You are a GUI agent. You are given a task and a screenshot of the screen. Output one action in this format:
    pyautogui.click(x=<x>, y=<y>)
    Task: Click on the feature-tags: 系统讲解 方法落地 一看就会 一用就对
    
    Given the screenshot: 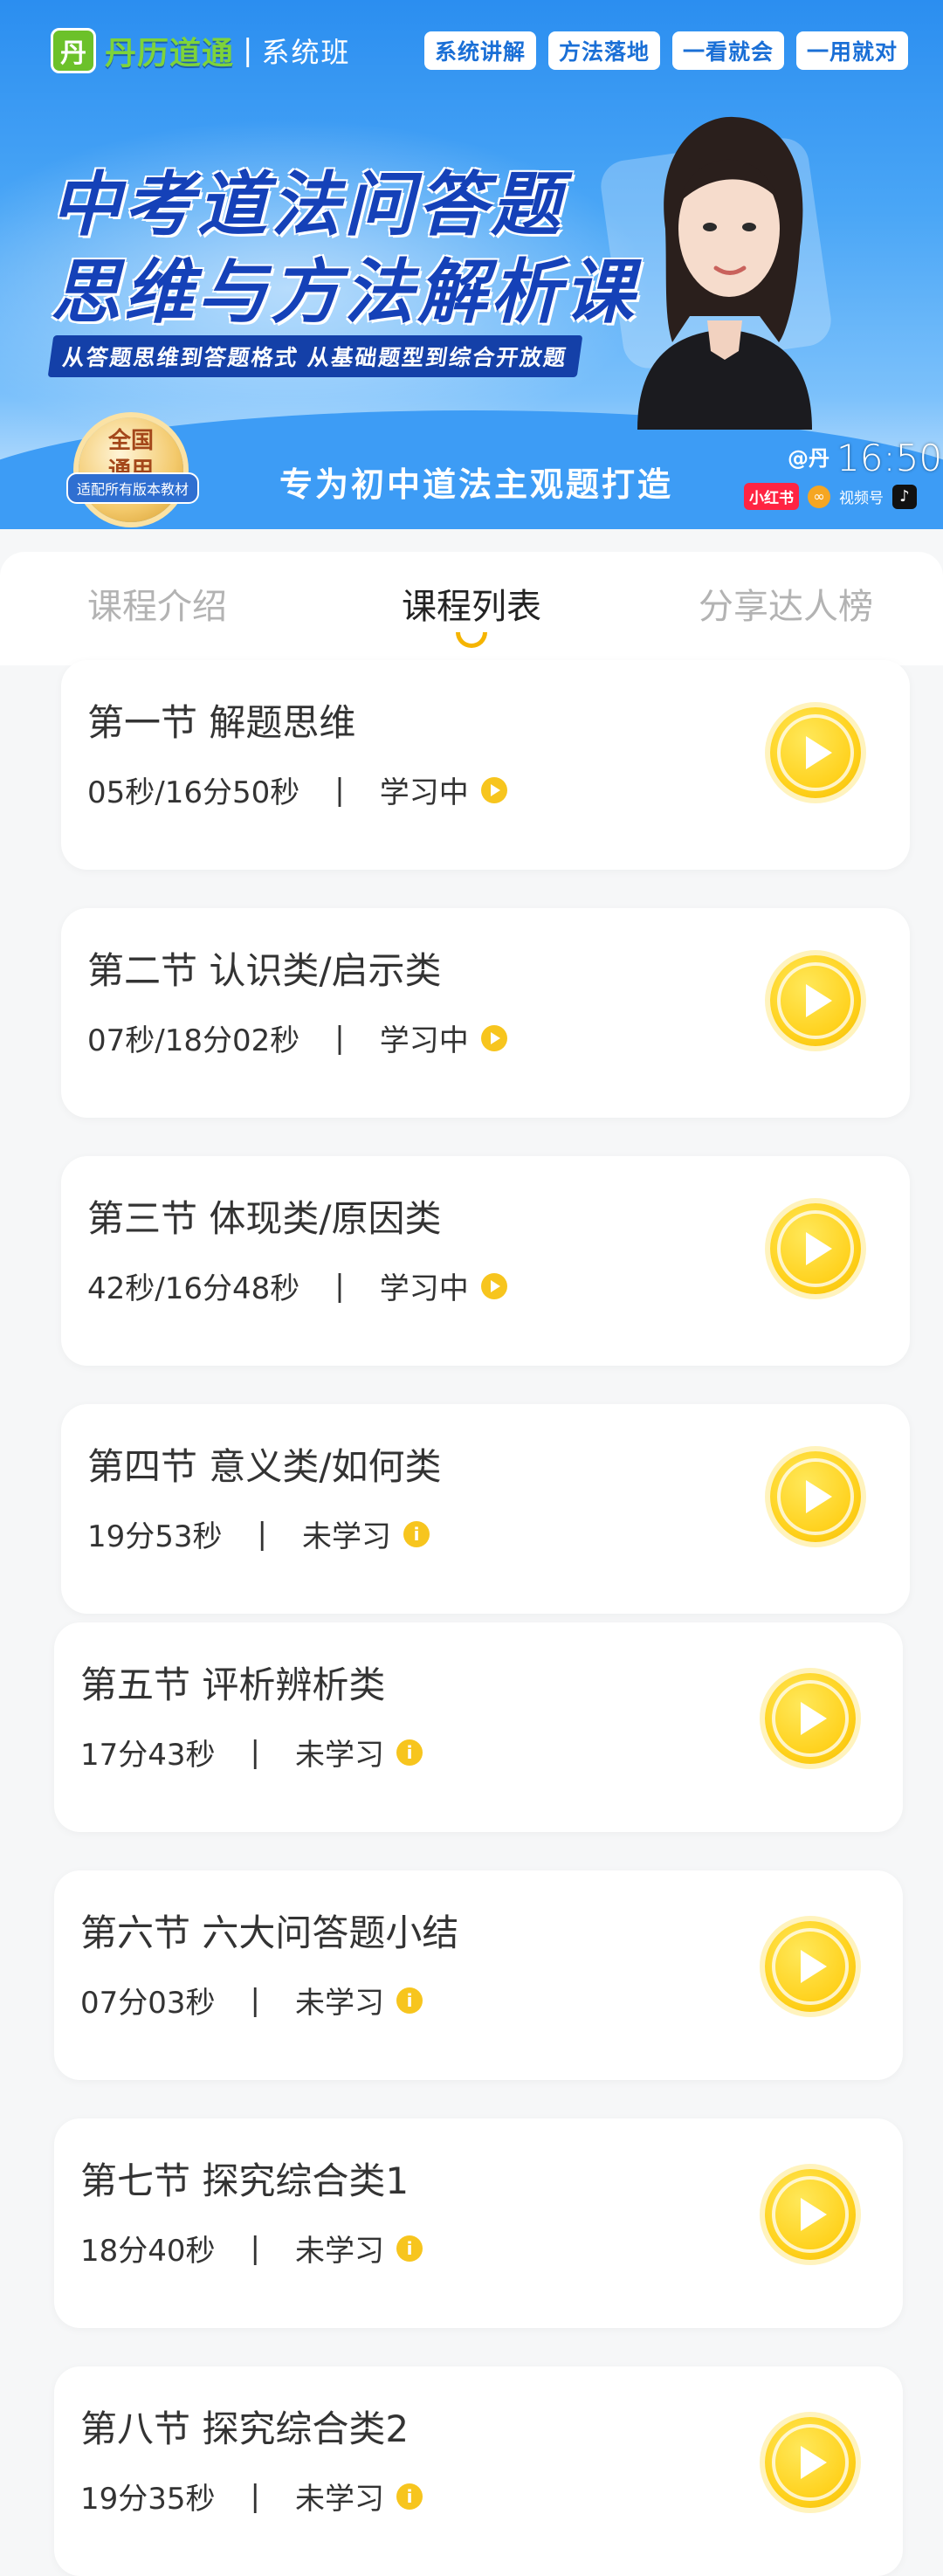 What is the action you would take?
    pyautogui.click(x=666, y=50)
    